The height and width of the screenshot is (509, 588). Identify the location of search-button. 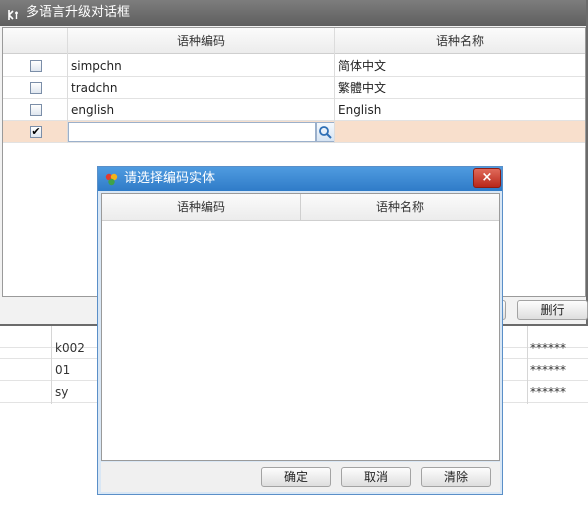
(325, 132).